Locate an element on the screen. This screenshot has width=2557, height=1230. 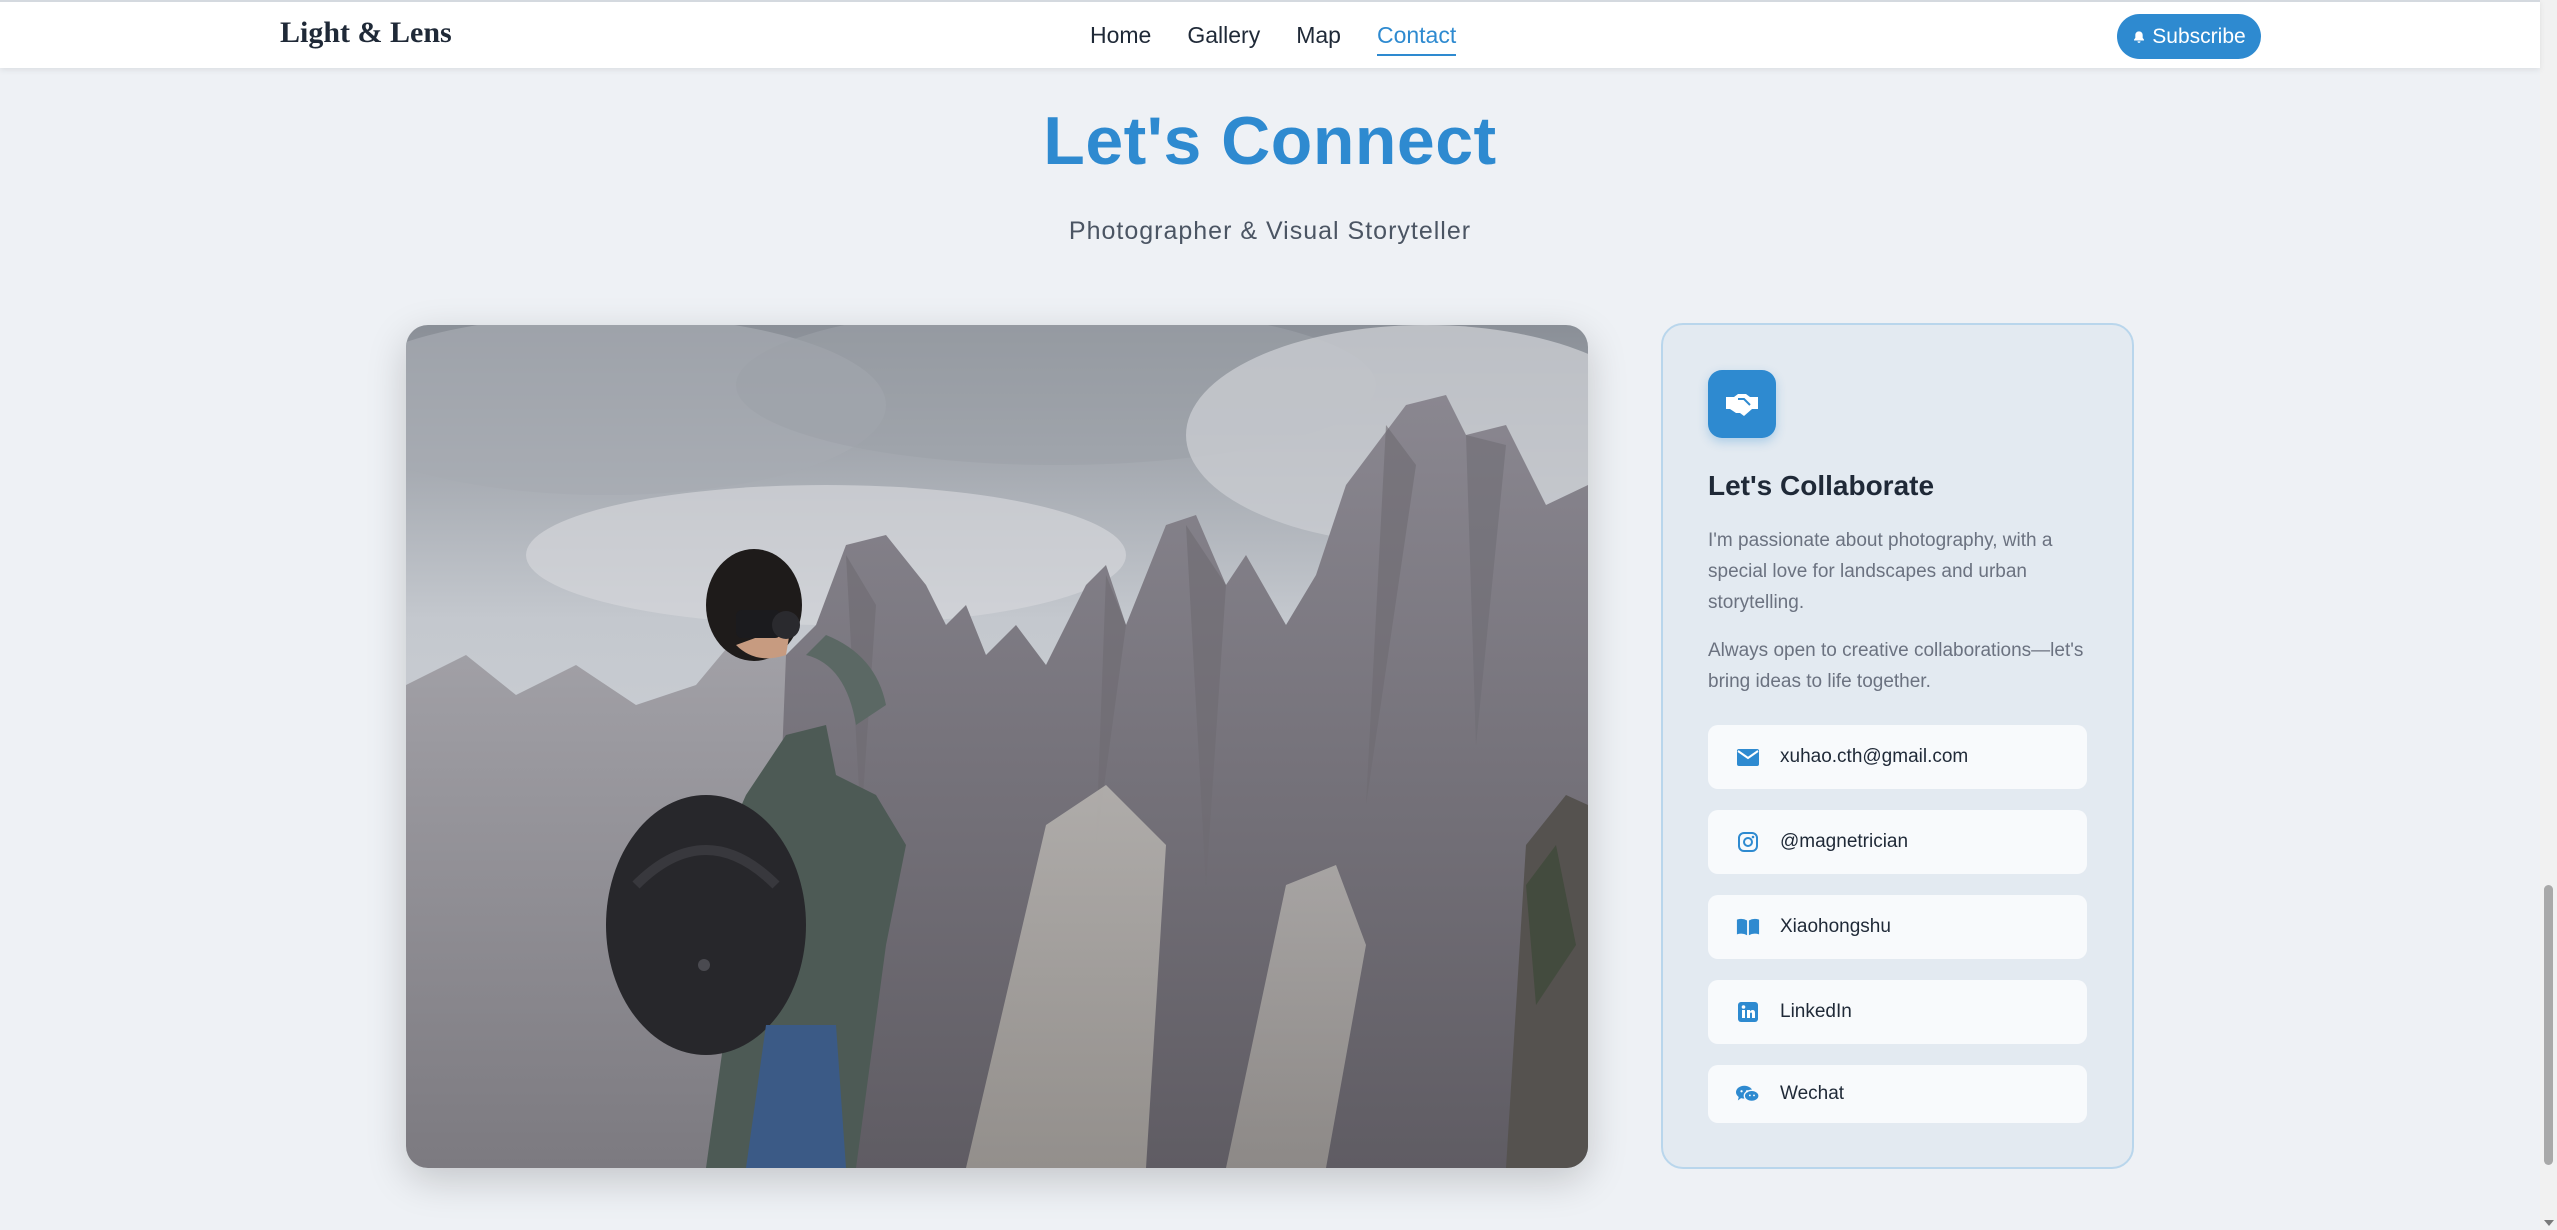
subscribe-button: Subscribe is located at coordinates (2189, 36).